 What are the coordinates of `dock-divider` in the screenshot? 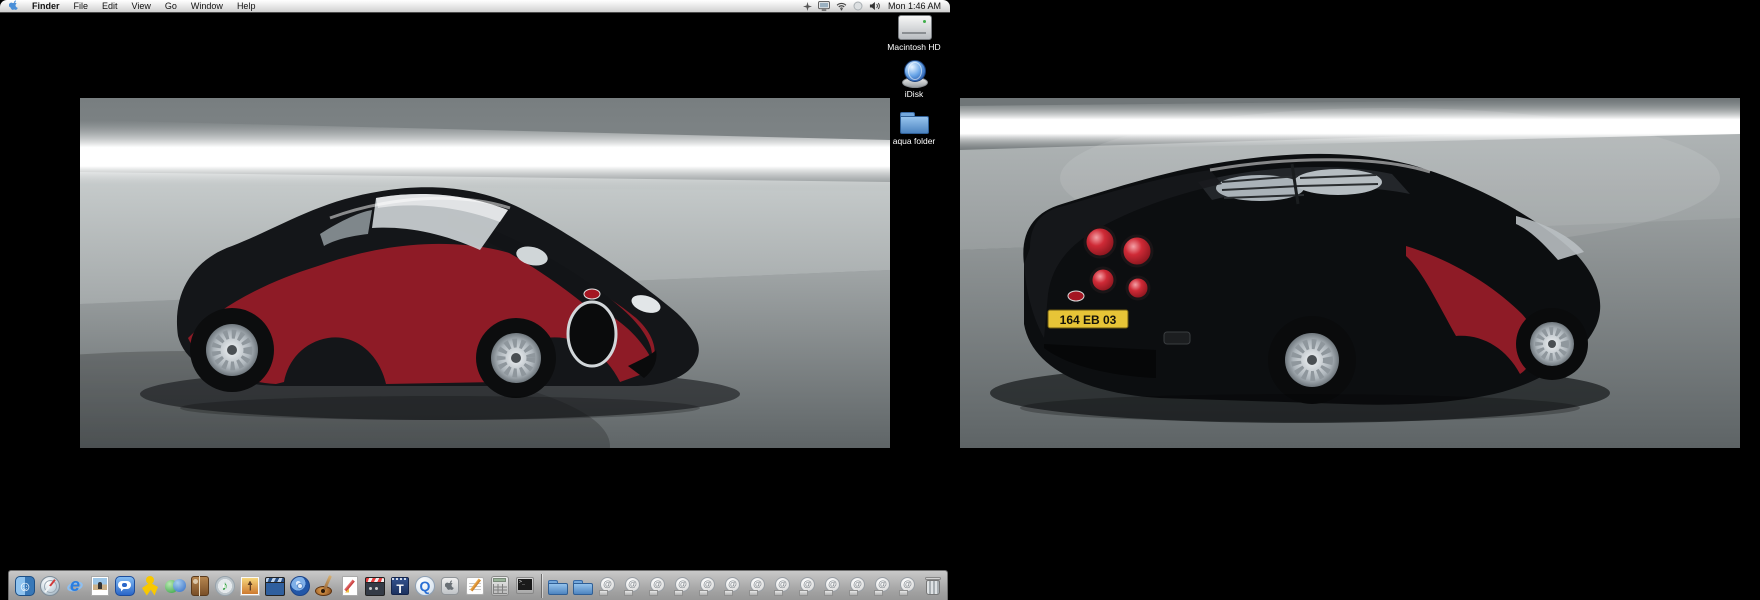 It's located at (541, 585).